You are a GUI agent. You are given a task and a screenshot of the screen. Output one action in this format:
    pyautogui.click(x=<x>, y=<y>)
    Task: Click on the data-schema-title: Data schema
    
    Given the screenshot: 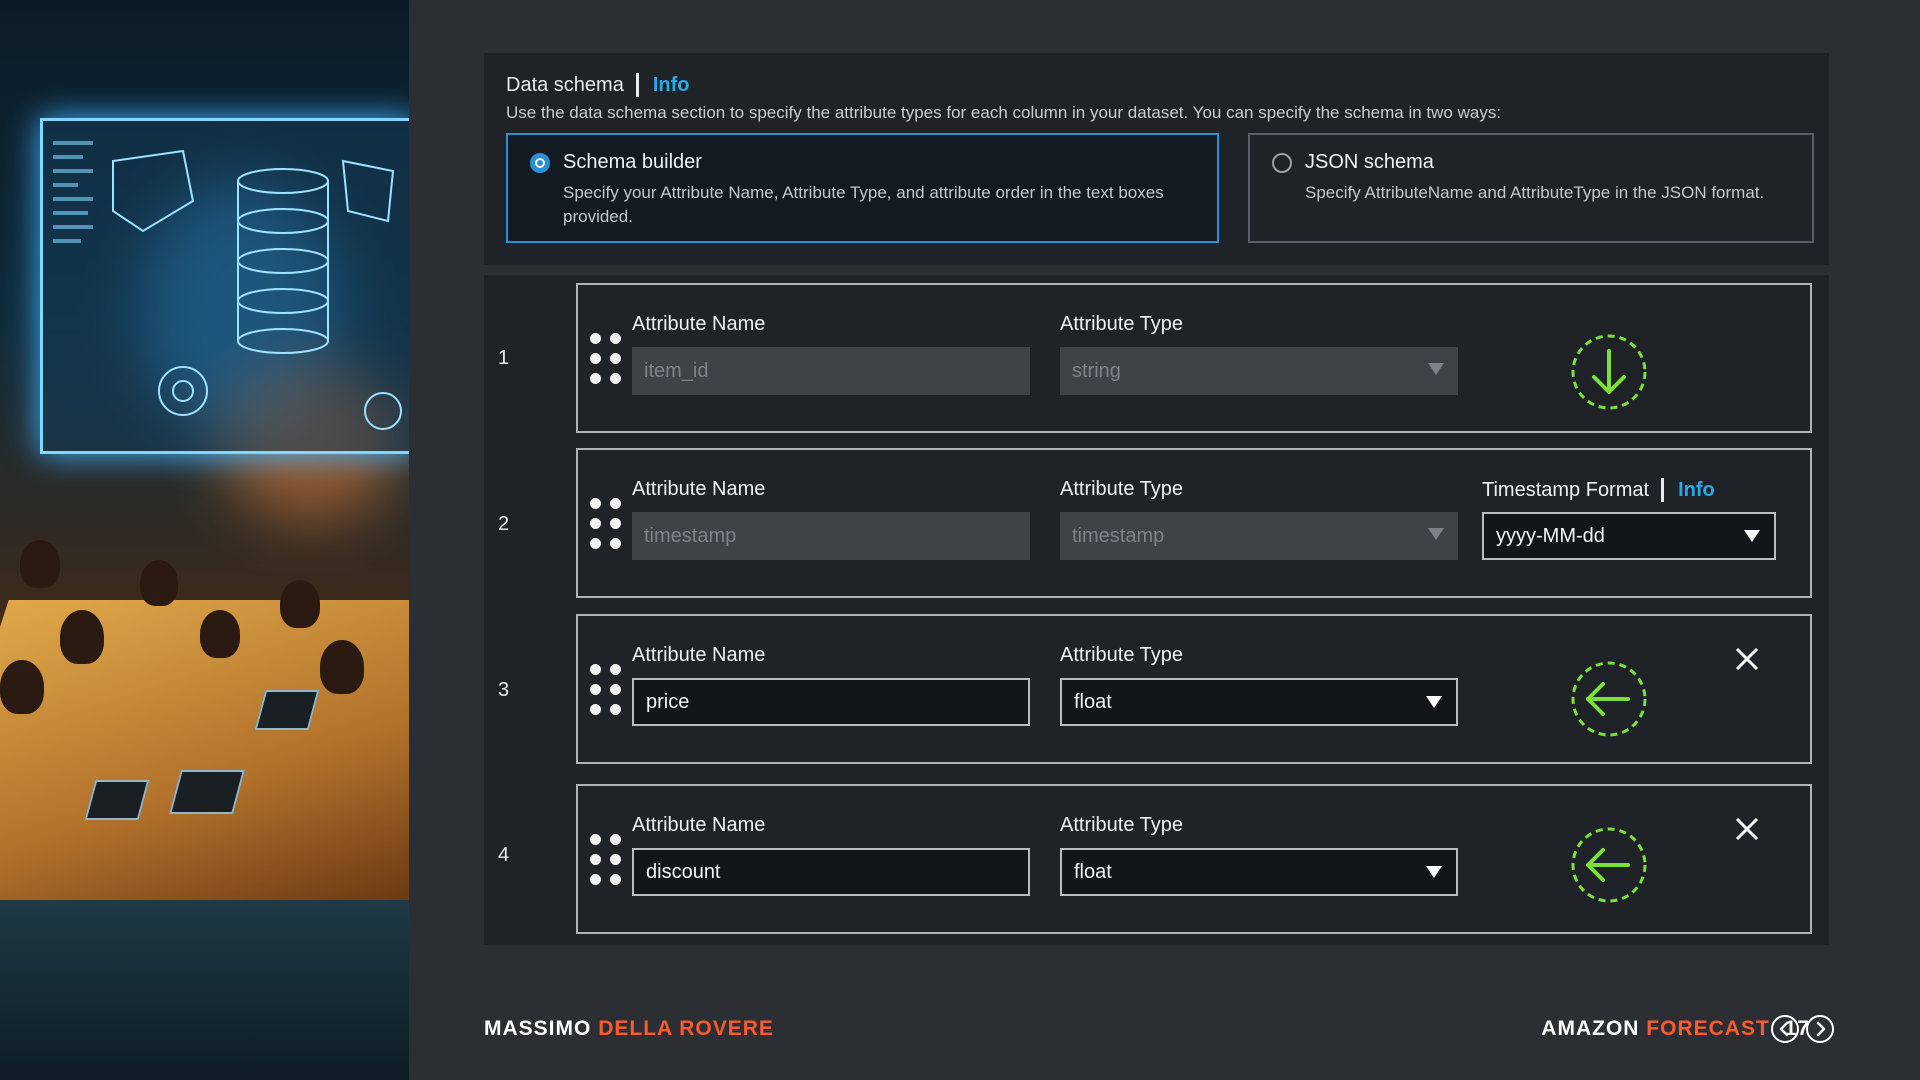 What is the action you would take?
    pyautogui.click(x=565, y=84)
    